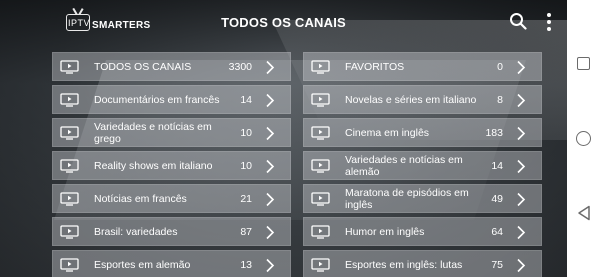 The width and height of the screenshot is (600, 277). I want to click on search-icon, so click(518, 21).